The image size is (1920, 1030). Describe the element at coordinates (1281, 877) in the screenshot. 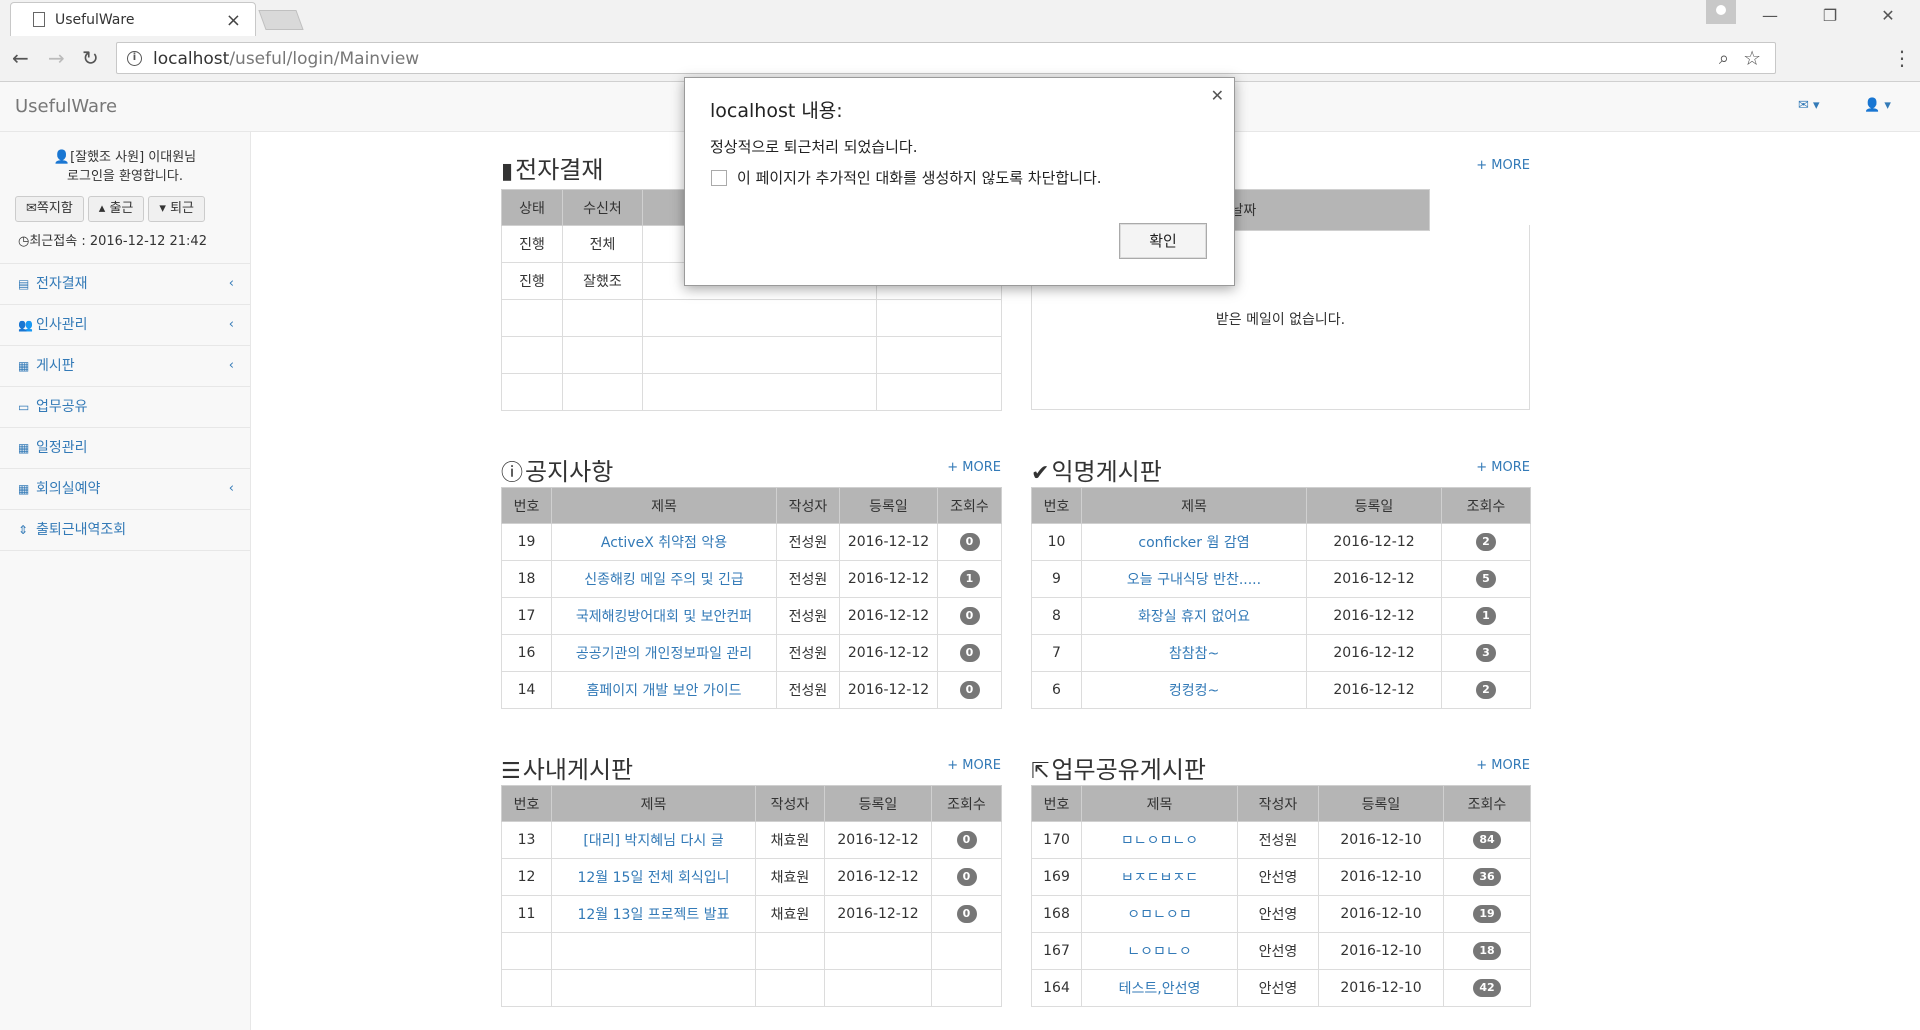

I see `table-row: 169 ㅂㅈㄷㅂㅈㄷ 안선영 2016-12-10 36` at that location.